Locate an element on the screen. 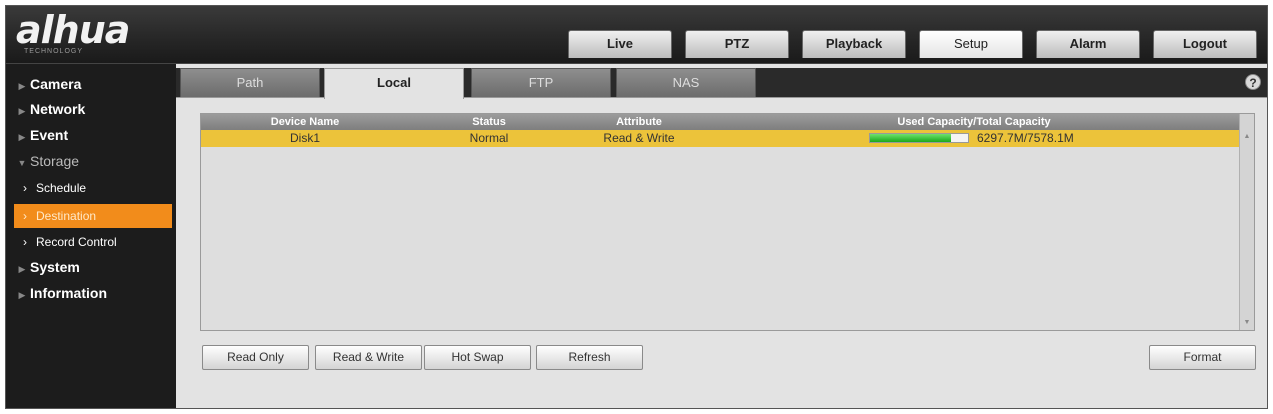  column-header-status: Status is located at coordinates (489, 122).